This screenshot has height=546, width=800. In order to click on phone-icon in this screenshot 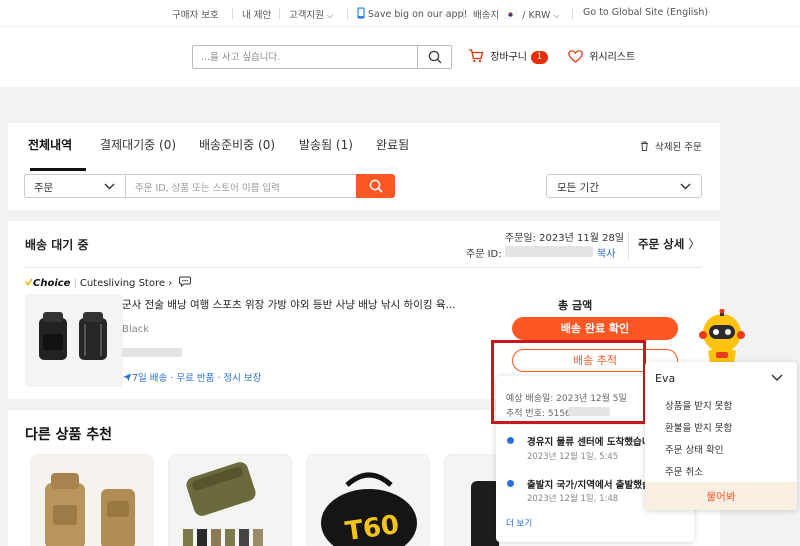, I will do `click(361, 13)`.